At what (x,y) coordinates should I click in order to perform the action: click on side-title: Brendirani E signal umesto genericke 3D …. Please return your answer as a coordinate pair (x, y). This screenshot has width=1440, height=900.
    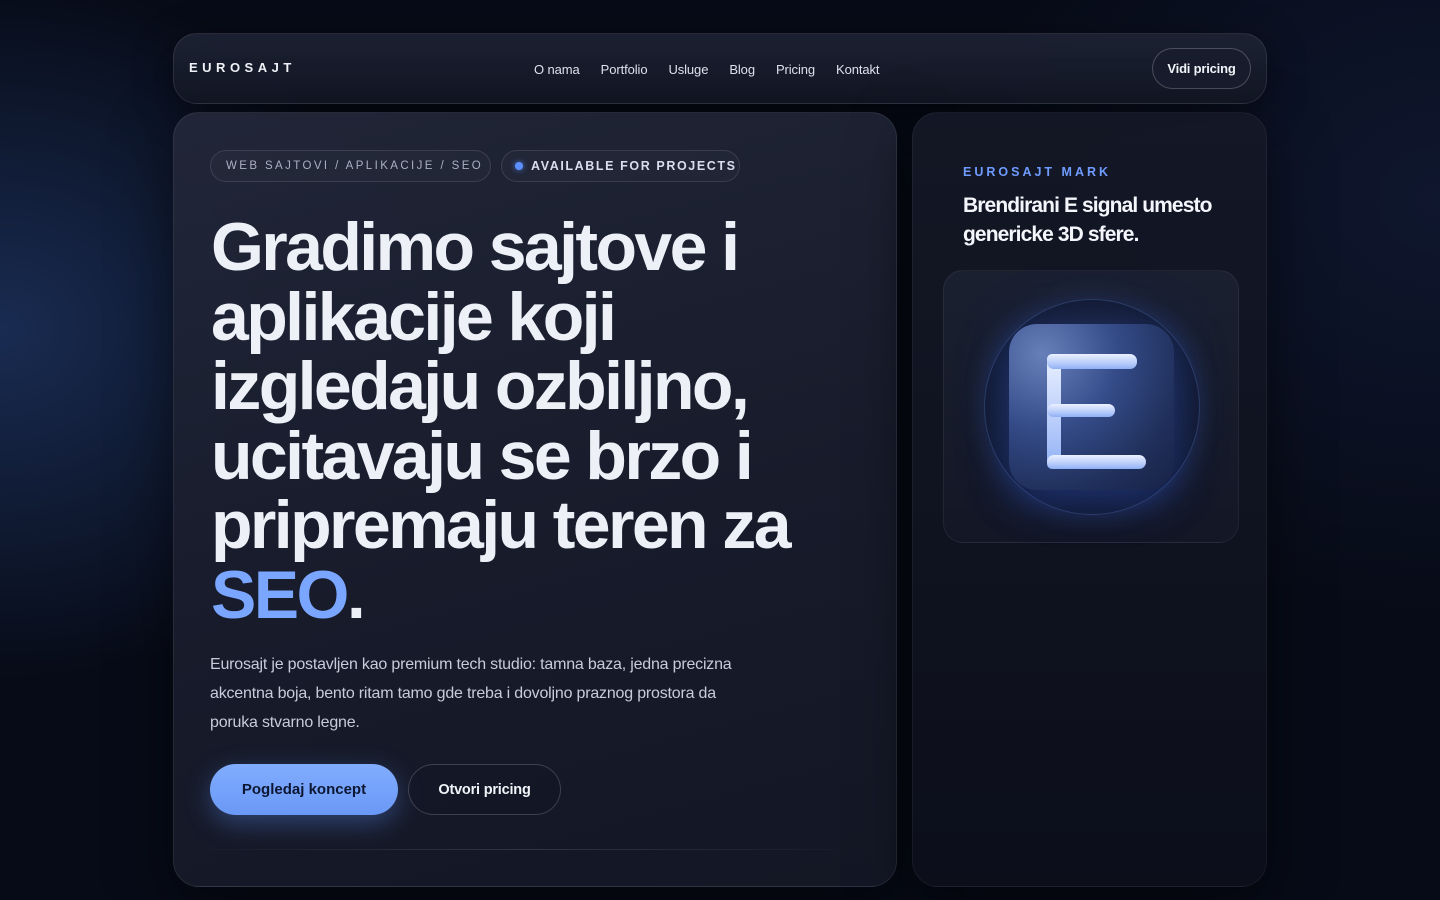
    Looking at the image, I should click on (1087, 220).